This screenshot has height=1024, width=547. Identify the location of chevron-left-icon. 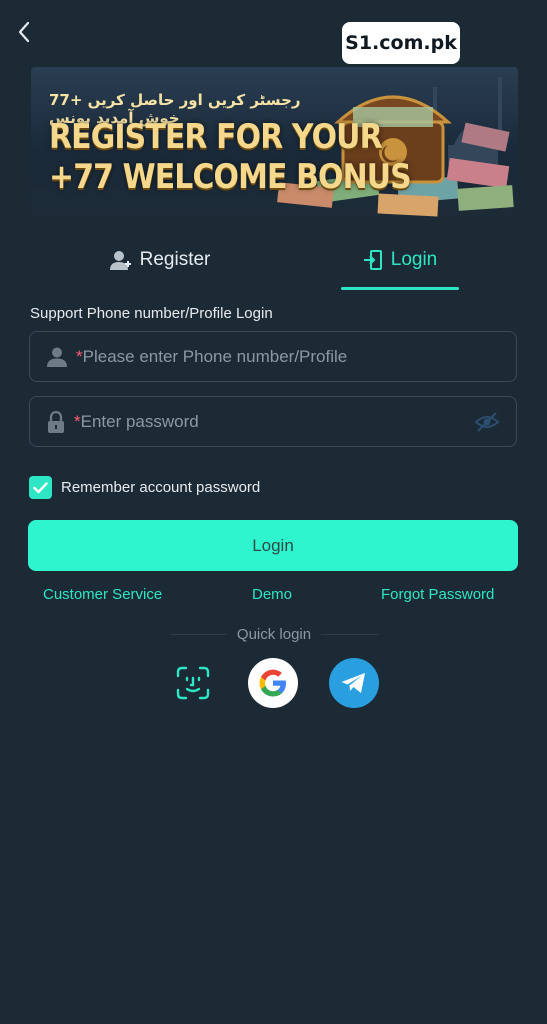
(24, 32).